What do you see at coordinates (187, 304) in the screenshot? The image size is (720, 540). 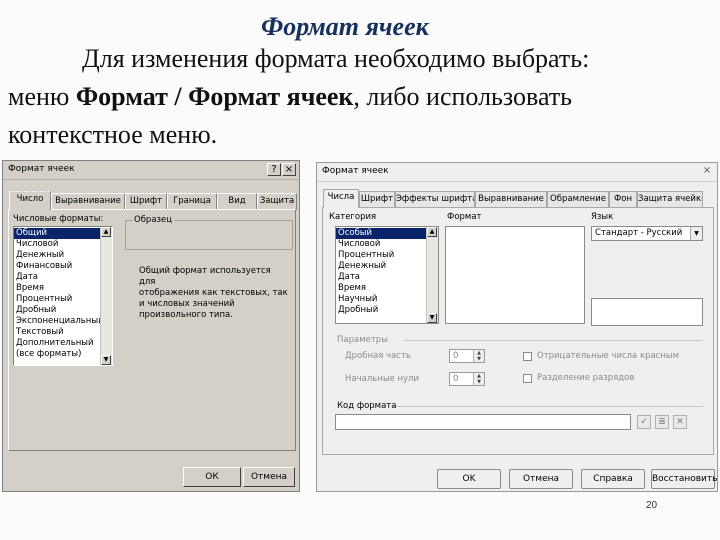 I see `description-line: и числовых значений` at bounding box center [187, 304].